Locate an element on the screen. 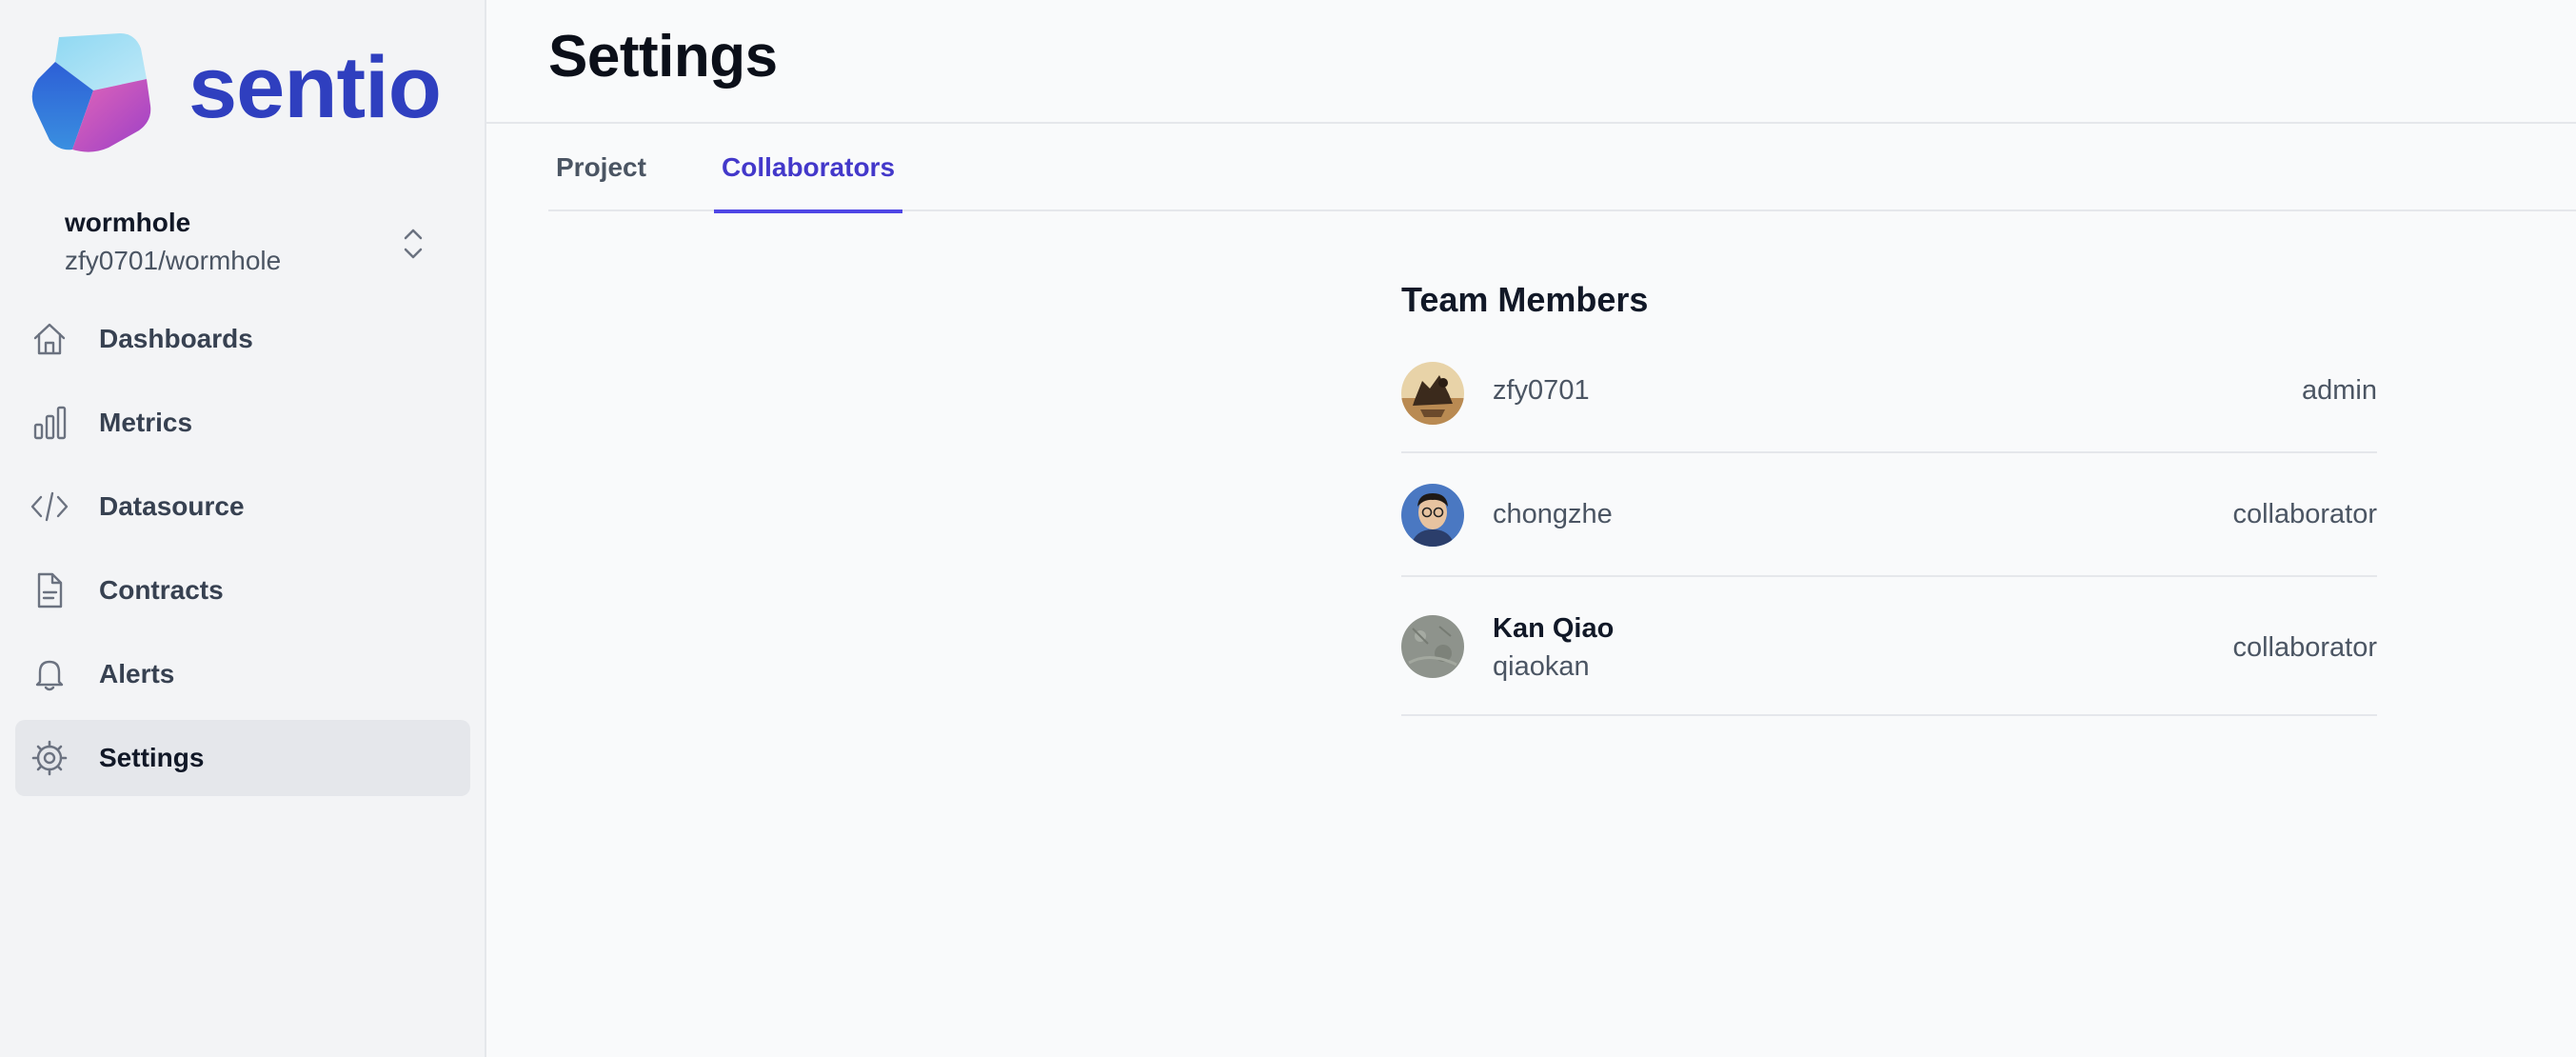 The width and height of the screenshot is (2576, 1057). sidebar-item-label: Alerts is located at coordinates (137, 673).